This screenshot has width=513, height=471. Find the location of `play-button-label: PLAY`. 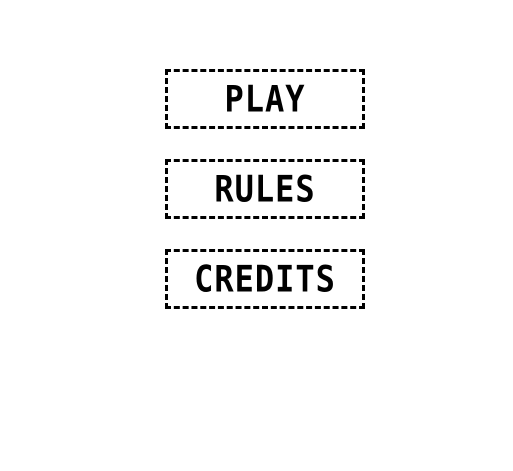

play-button-label: PLAY is located at coordinates (265, 99).